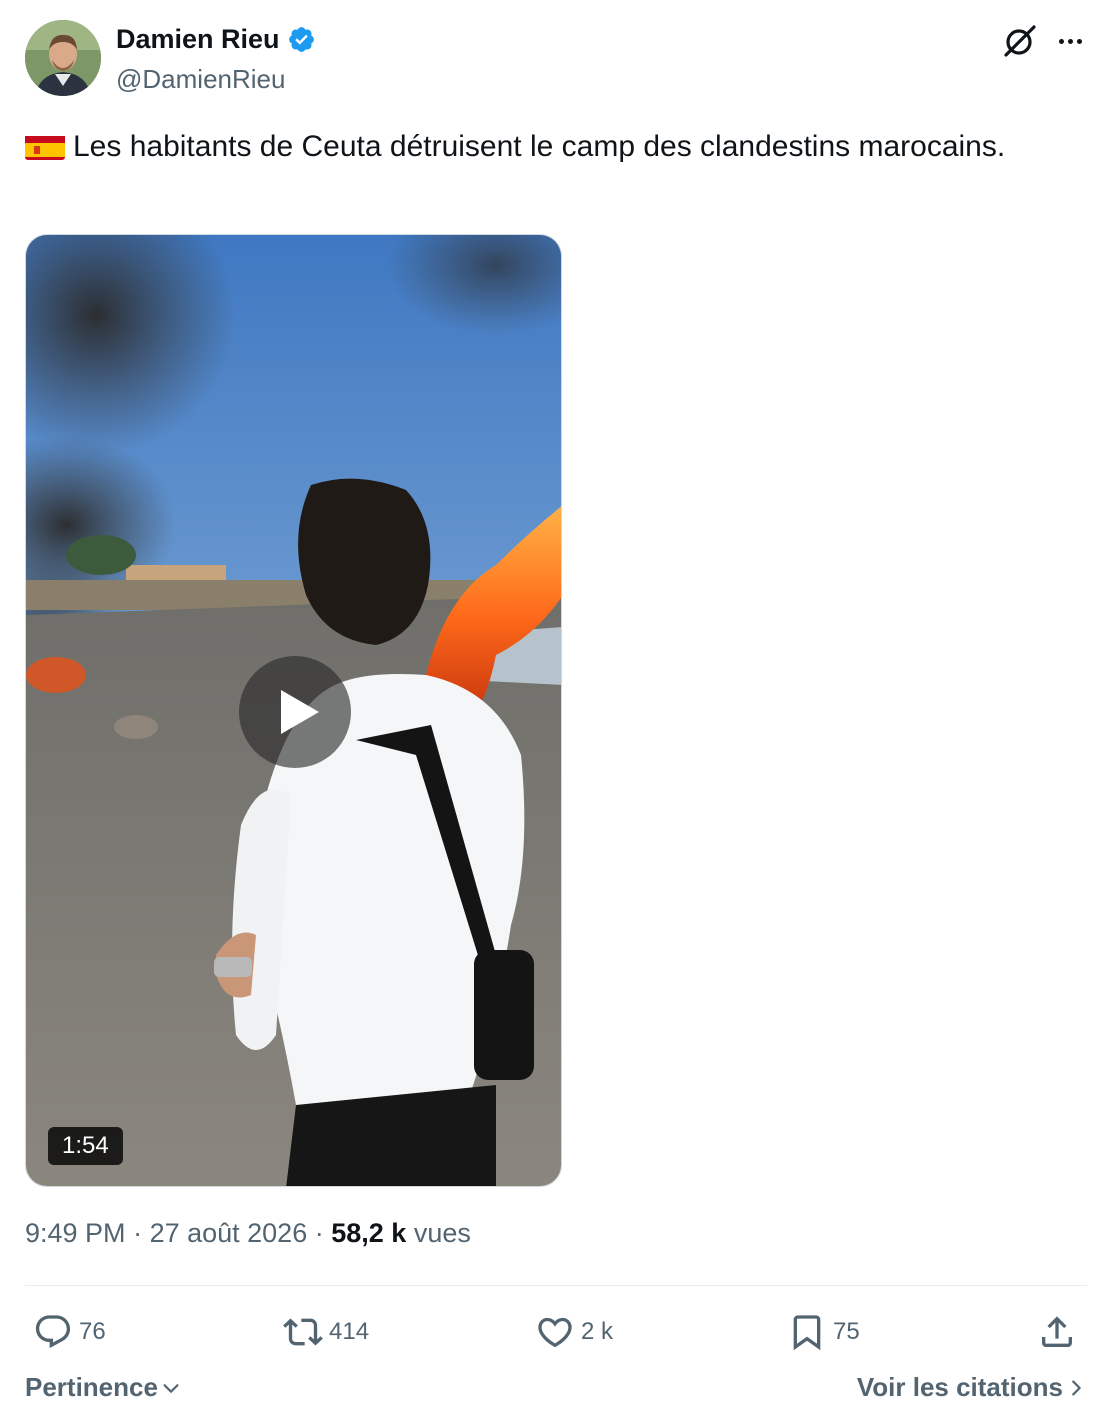 The image size is (1106, 1425). What do you see at coordinates (369, 1233) in the screenshot?
I see `views-count: 58,2 k` at bounding box center [369, 1233].